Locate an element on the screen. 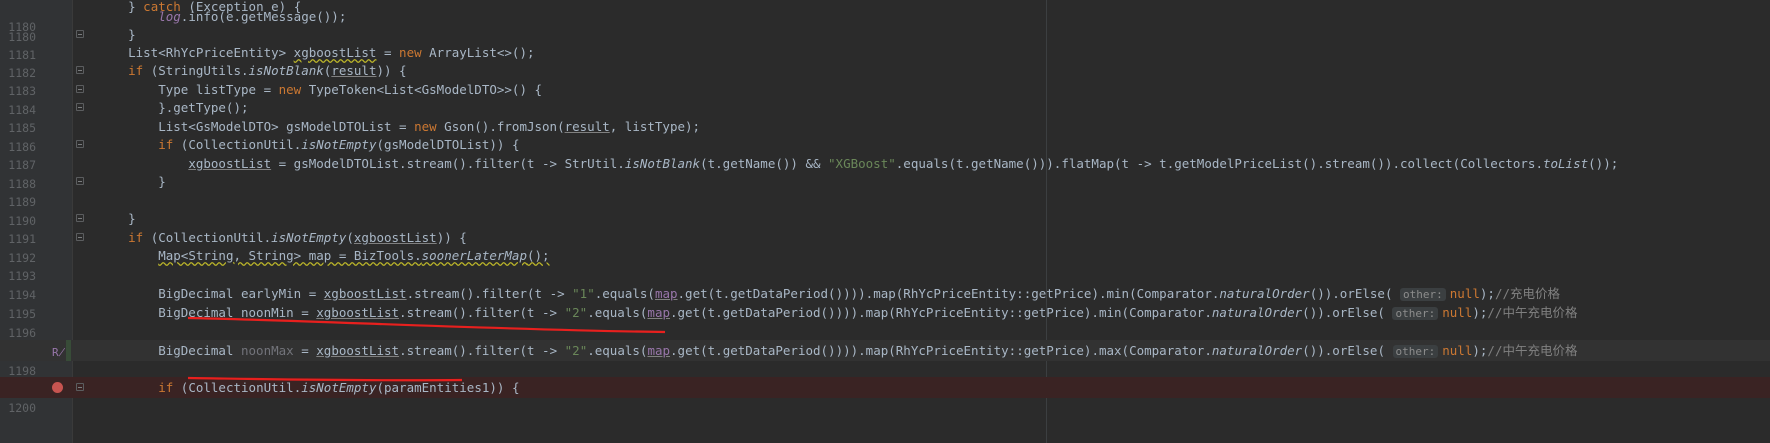 This screenshot has width=1770, height=443. code-text: if (StringUtils.isNotBlank(result)) { is located at coordinates (267, 70).